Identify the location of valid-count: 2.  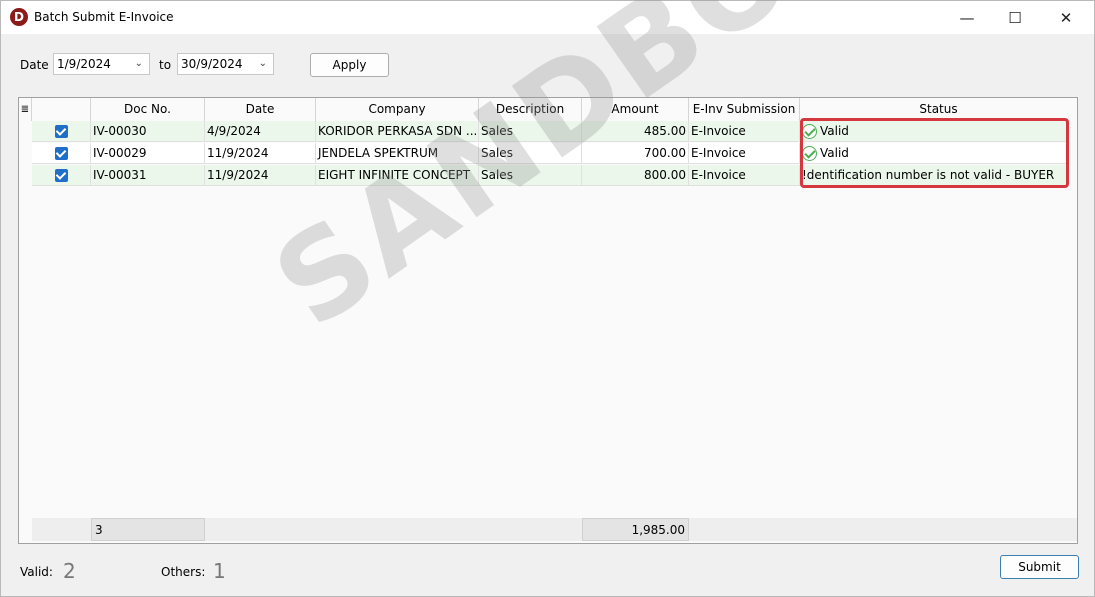
(69, 571).